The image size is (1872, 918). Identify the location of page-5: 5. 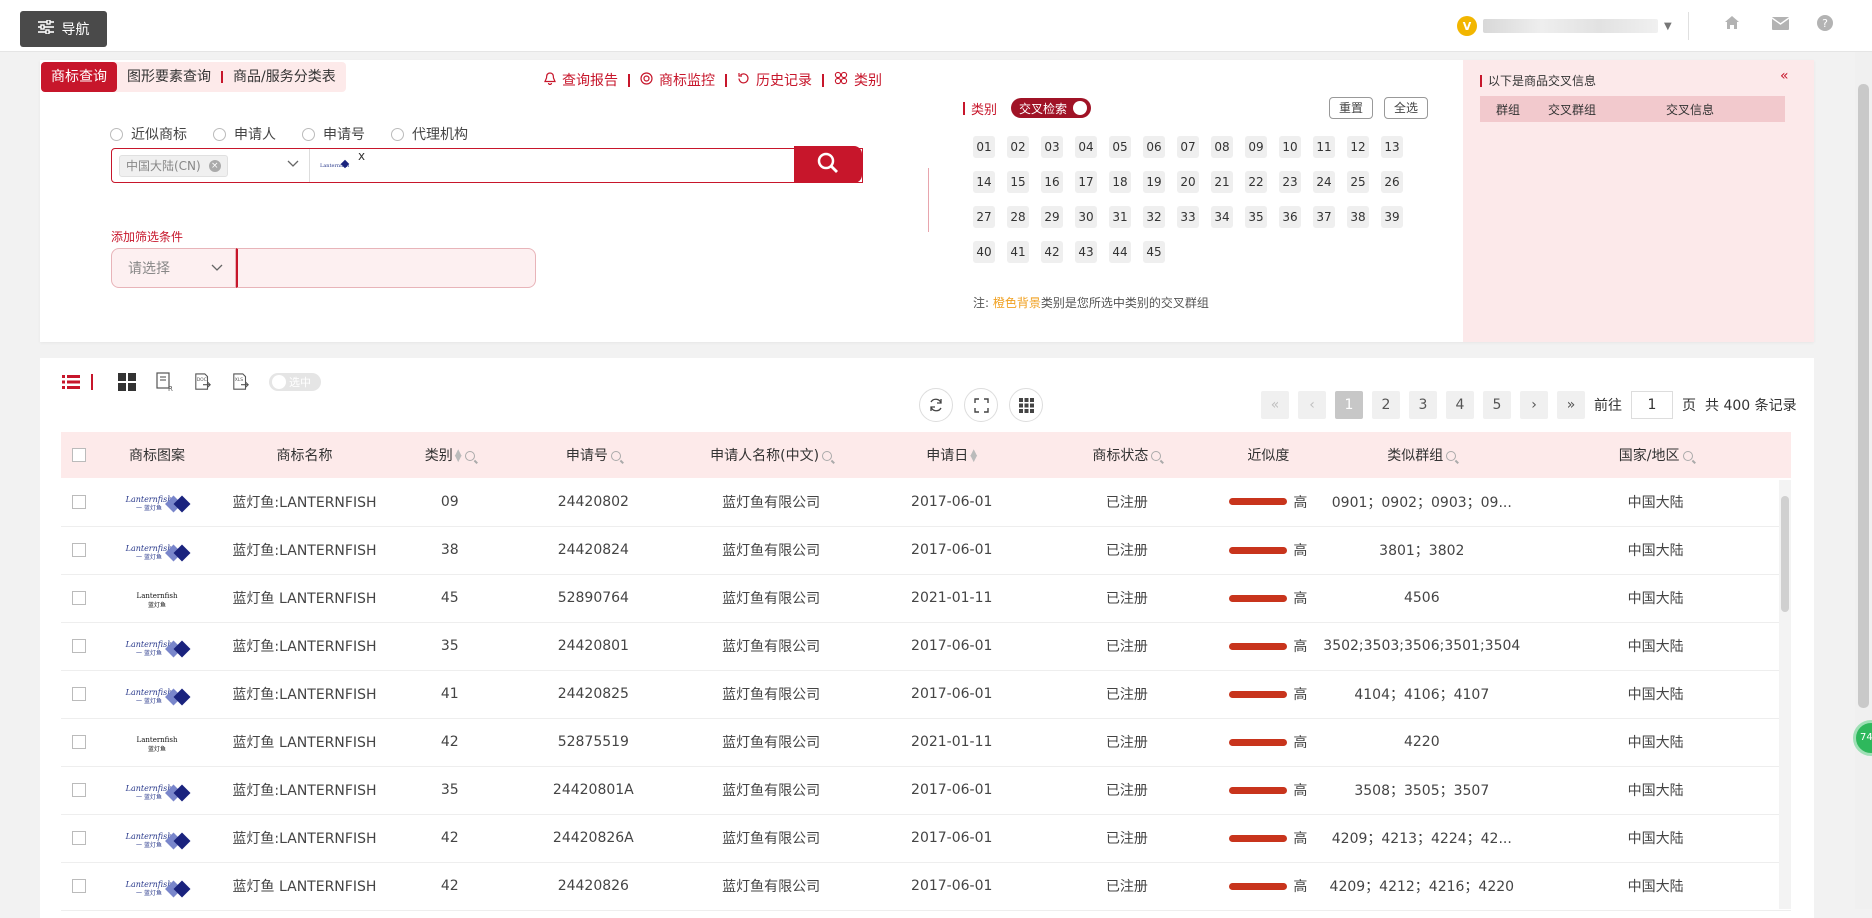
(1497, 405).